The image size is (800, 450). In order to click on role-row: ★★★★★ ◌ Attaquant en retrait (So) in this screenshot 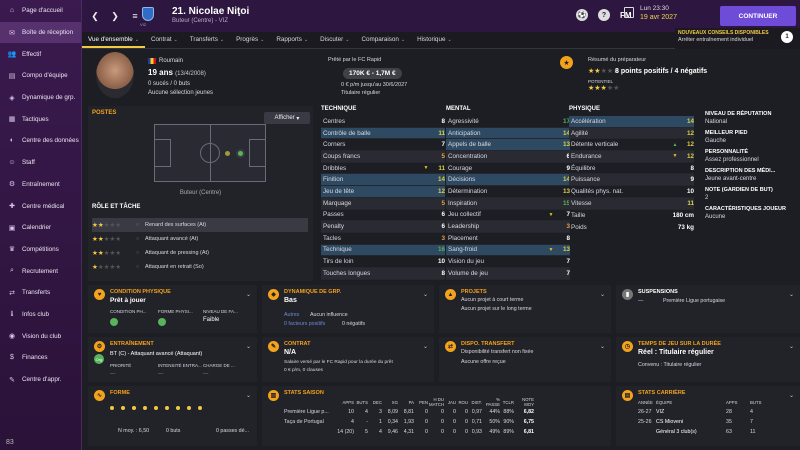, I will do `click(200, 267)`.